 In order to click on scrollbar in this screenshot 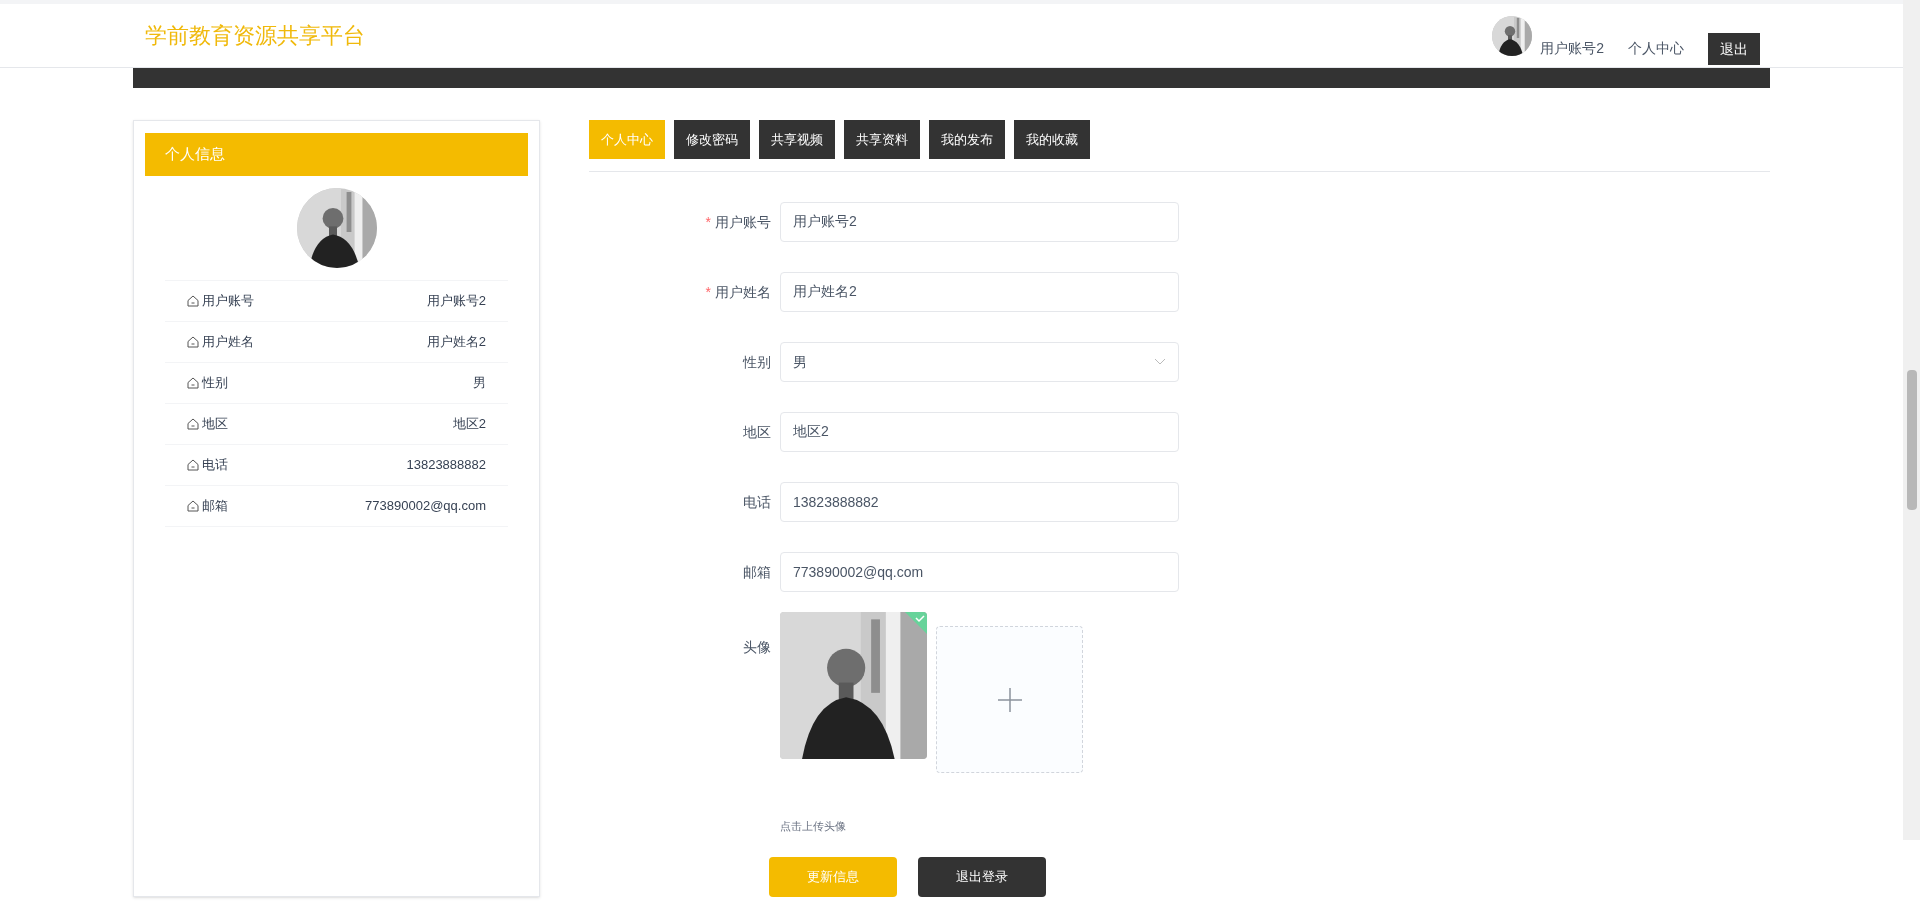, I will do `click(1911, 420)`.